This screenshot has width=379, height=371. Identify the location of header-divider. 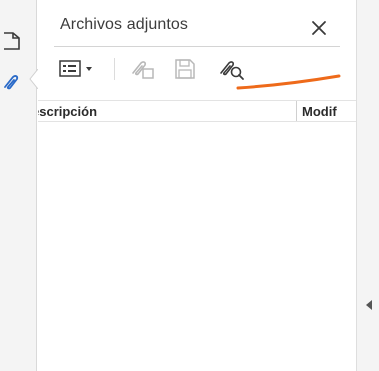
(197, 46).